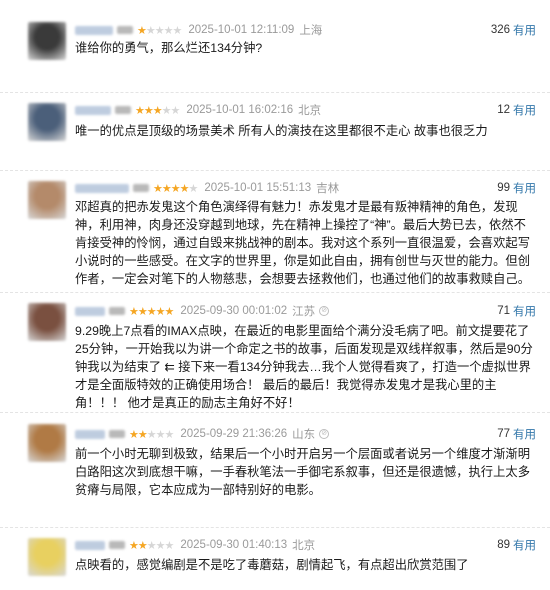  Describe the element at coordinates (311, 31) in the screenshot. I see `review-location: 上海` at that location.